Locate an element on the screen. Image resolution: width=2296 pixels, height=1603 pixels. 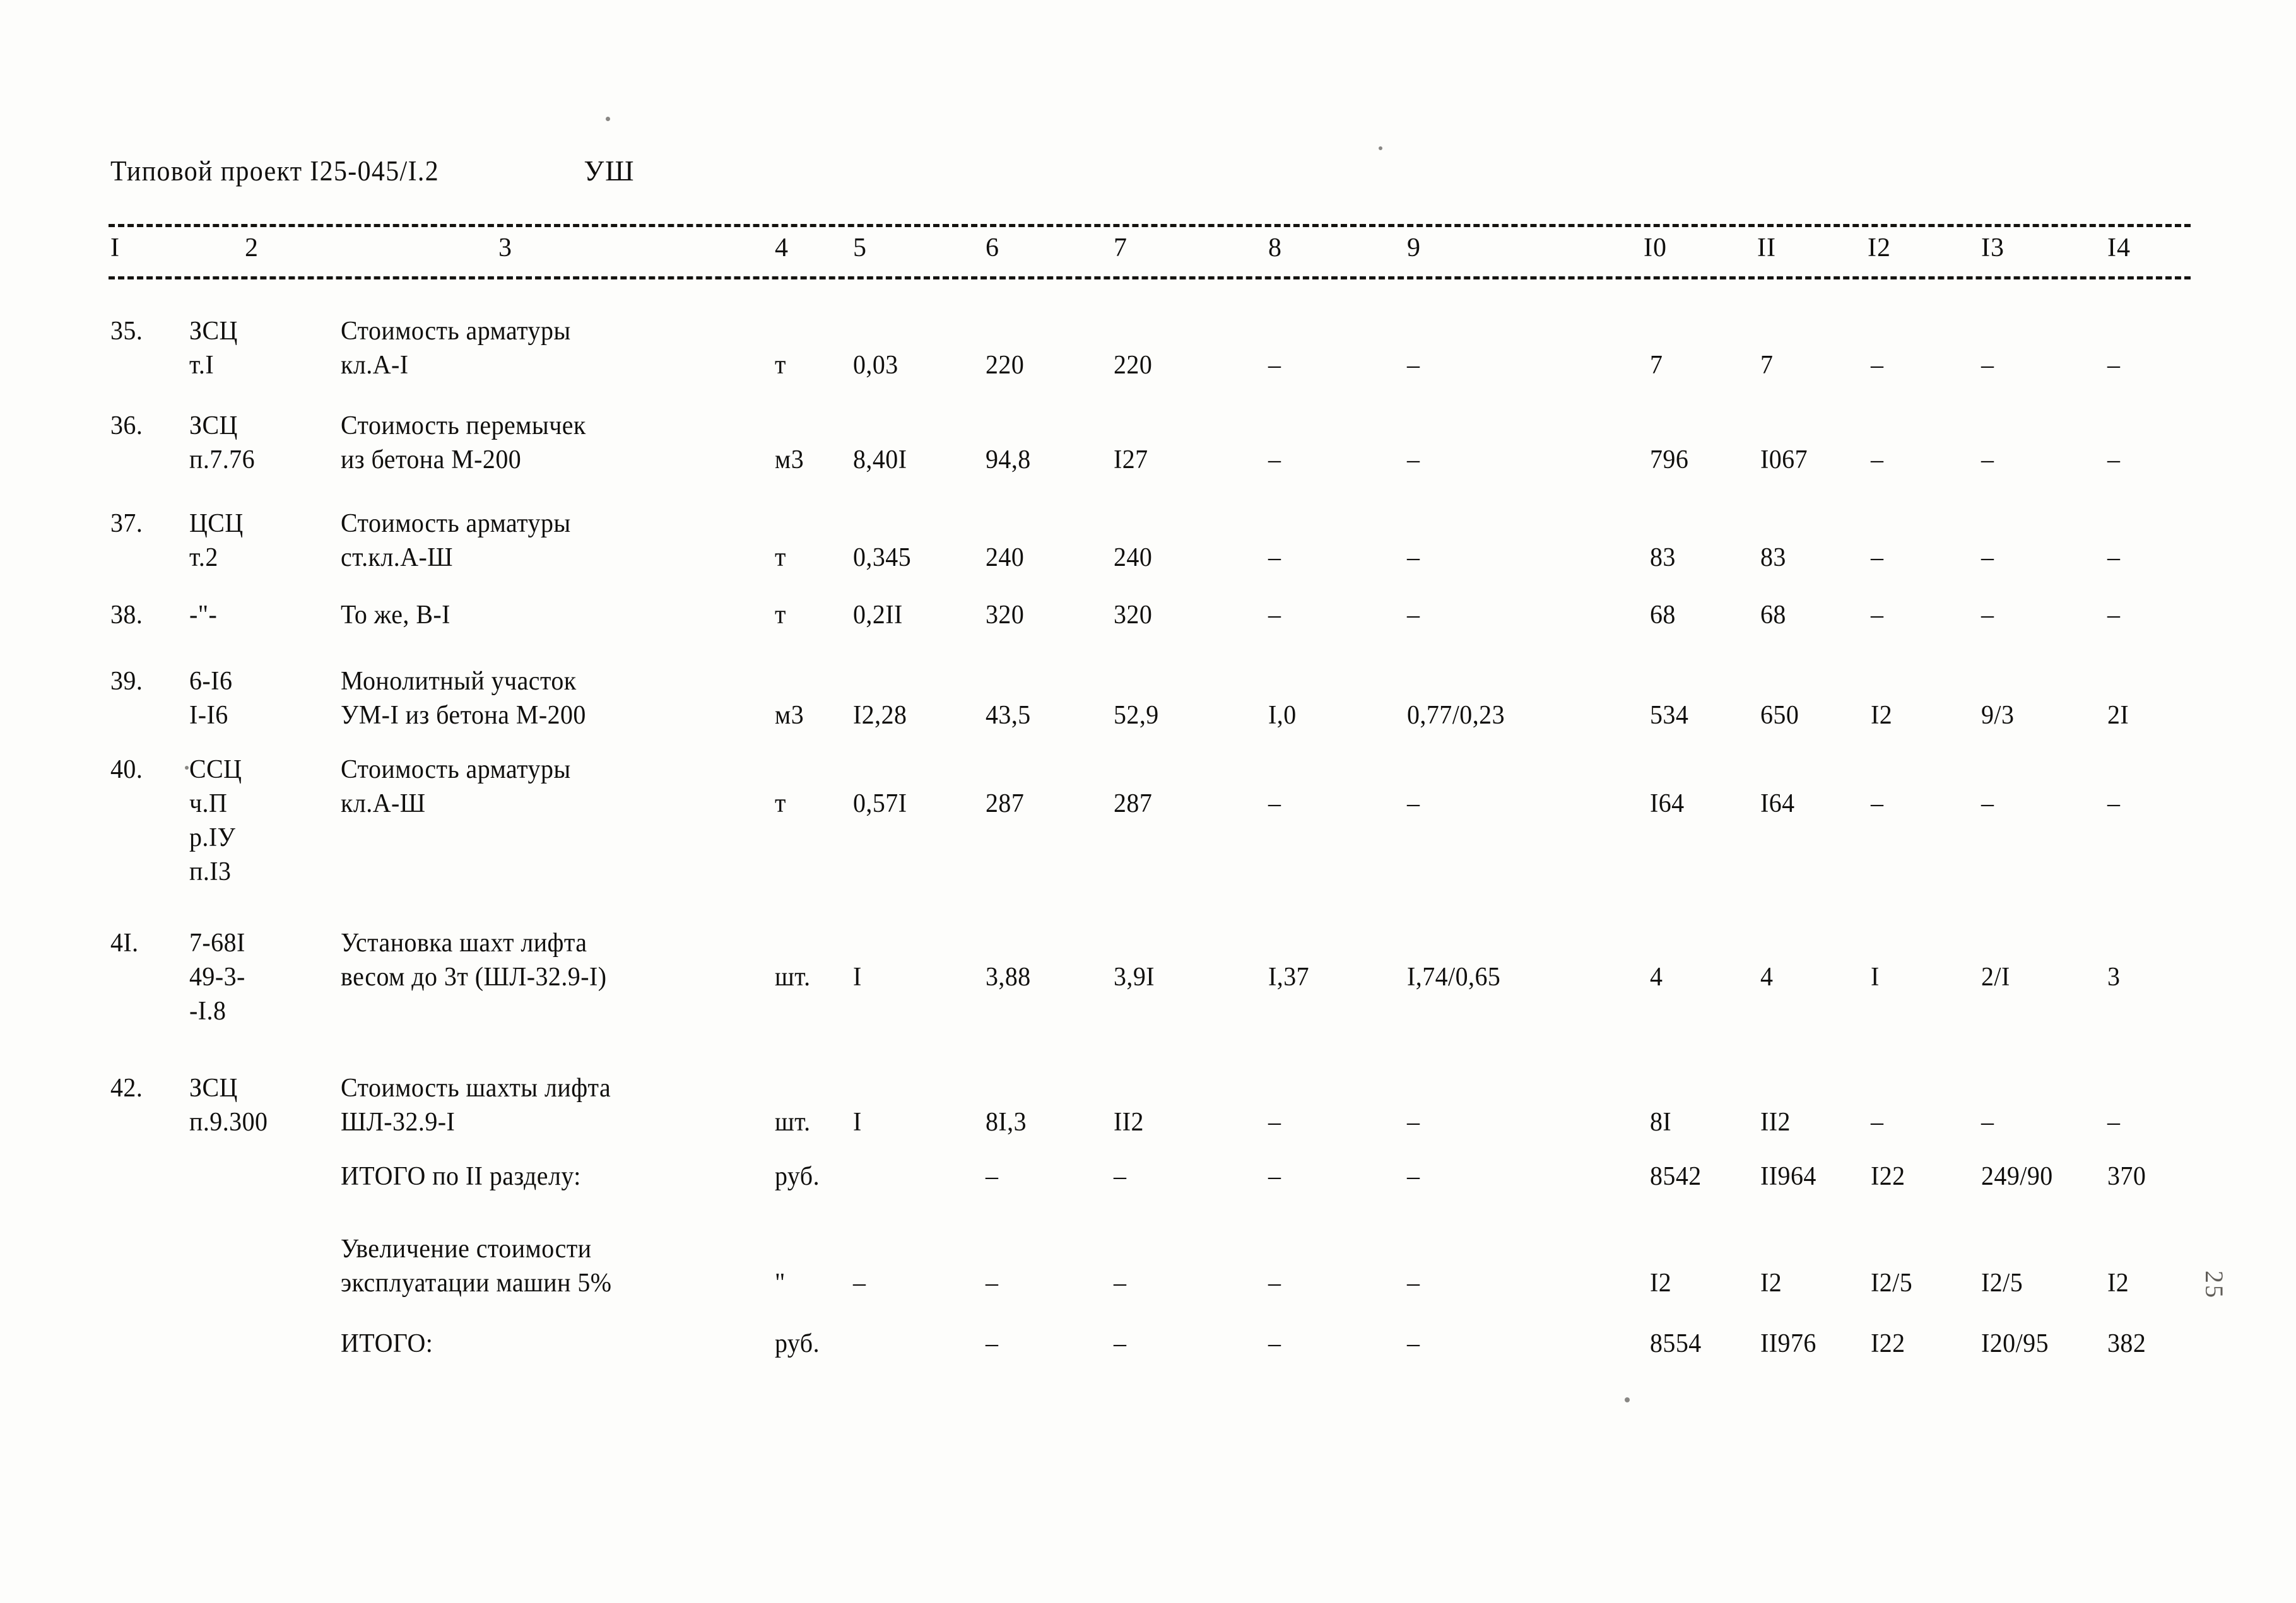
row-unit: т is located at coordinates (780, 365).